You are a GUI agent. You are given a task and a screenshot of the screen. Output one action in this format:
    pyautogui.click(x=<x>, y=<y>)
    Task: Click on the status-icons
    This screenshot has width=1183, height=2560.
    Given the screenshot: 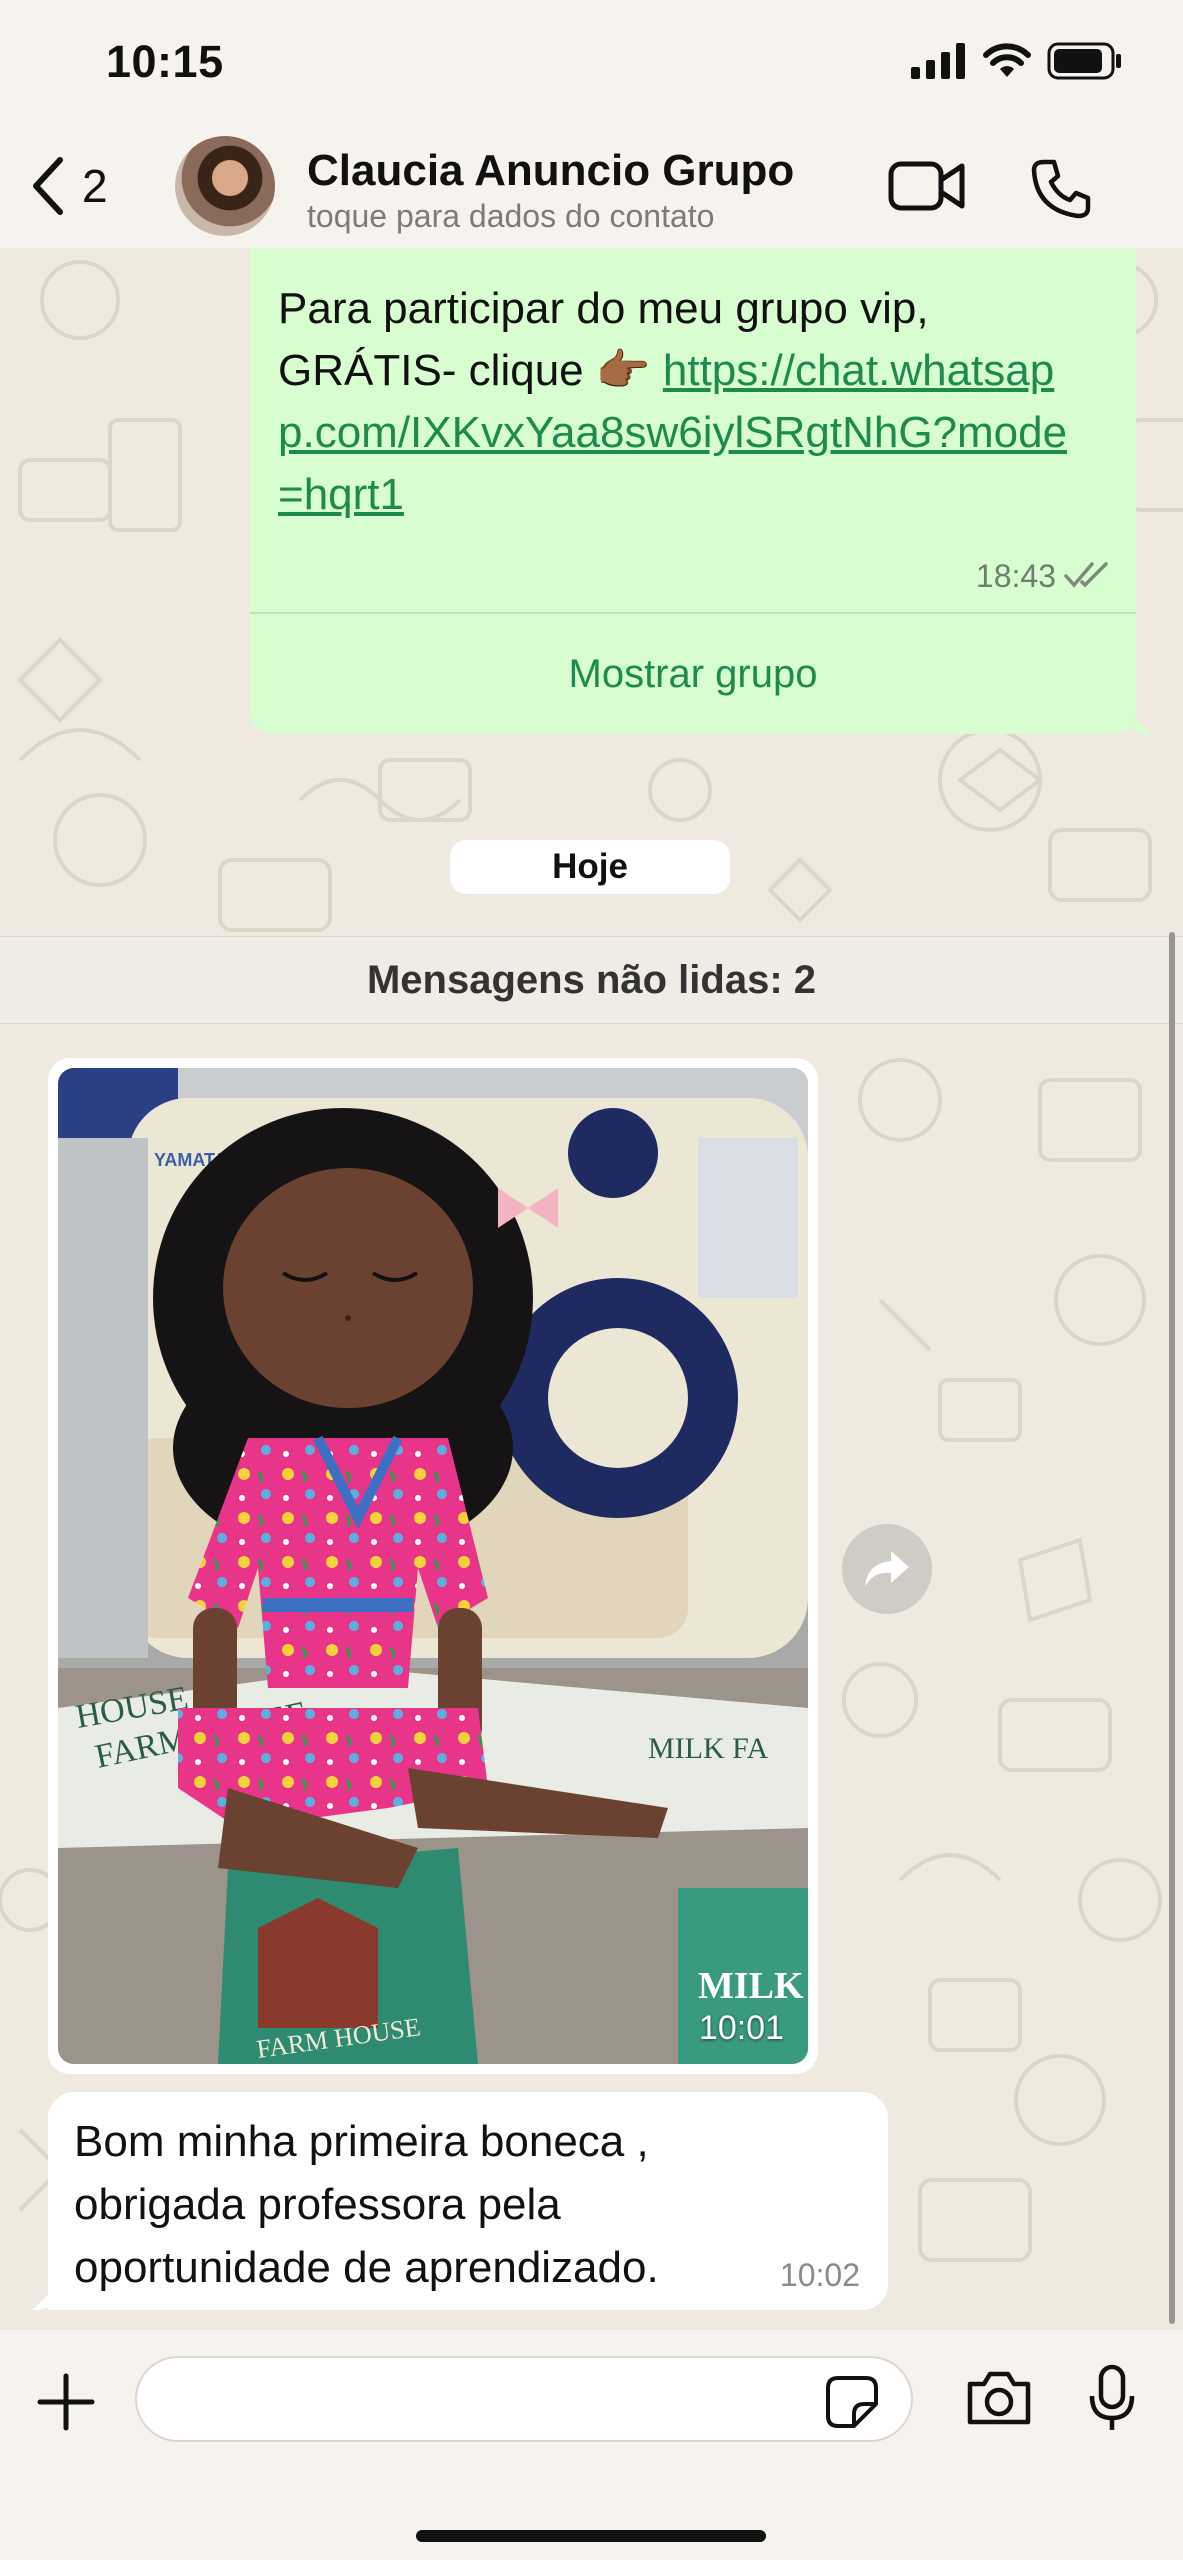 What is the action you would take?
    pyautogui.click(x=1017, y=61)
    